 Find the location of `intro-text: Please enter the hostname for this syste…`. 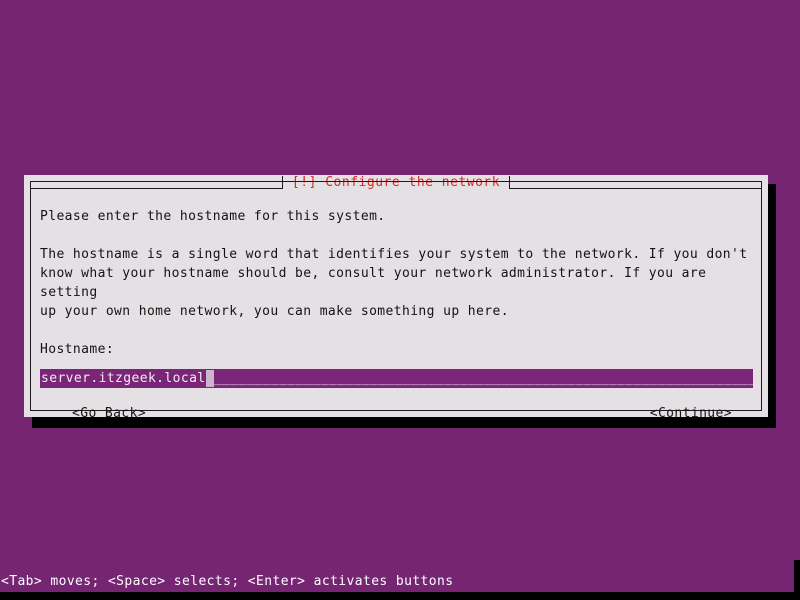

intro-text: Please enter the hostname for this syste… is located at coordinates (213, 216).